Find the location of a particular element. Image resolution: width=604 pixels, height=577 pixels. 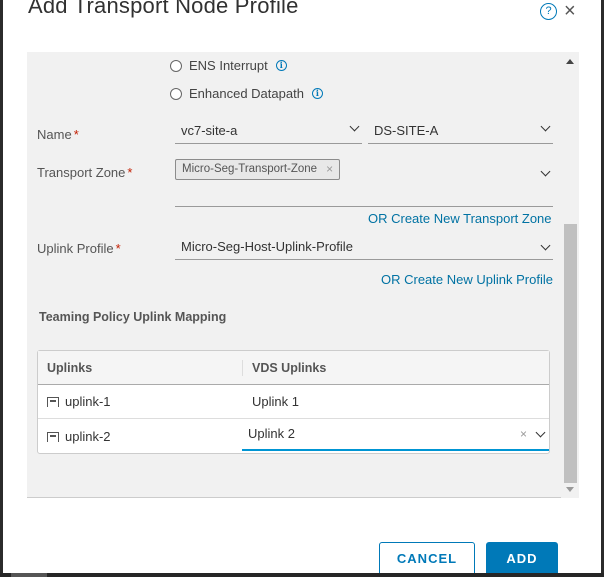

transport-zone-tag: Micro-Seg-Transport-Zone × is located at coordinates (258, 169).